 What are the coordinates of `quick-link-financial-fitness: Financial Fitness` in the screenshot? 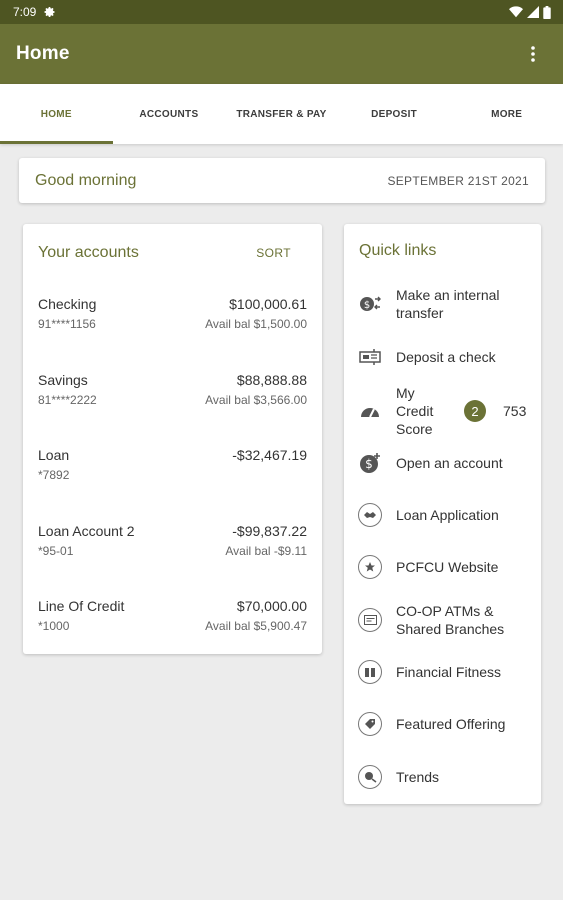 It's located at (446, 672).